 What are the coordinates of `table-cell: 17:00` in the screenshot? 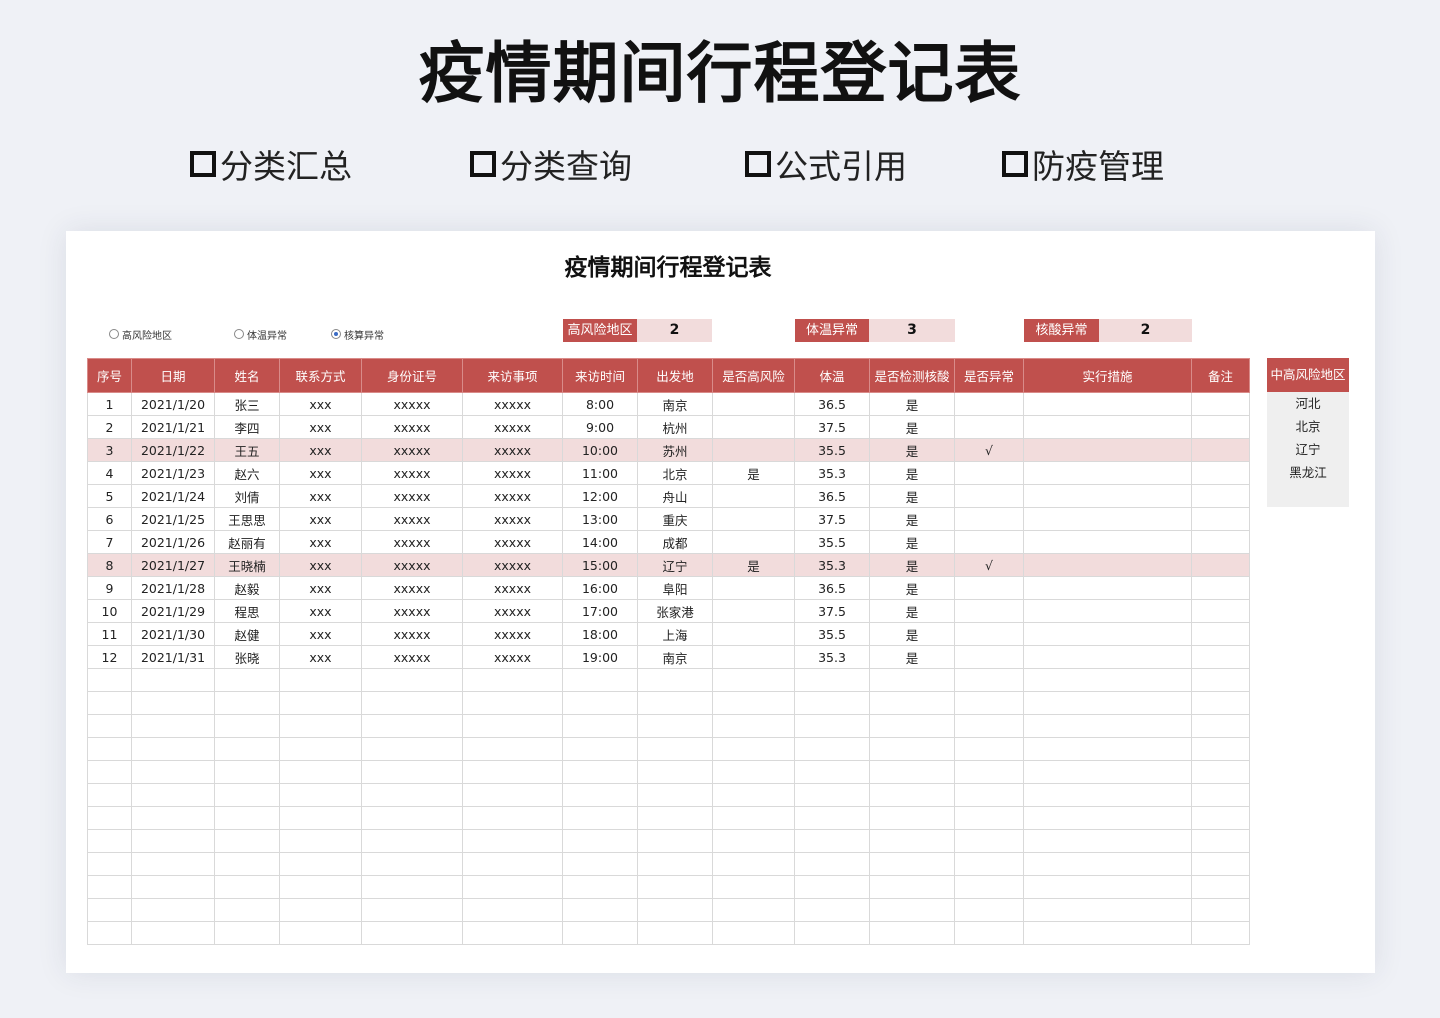 It's located at (600, 611).